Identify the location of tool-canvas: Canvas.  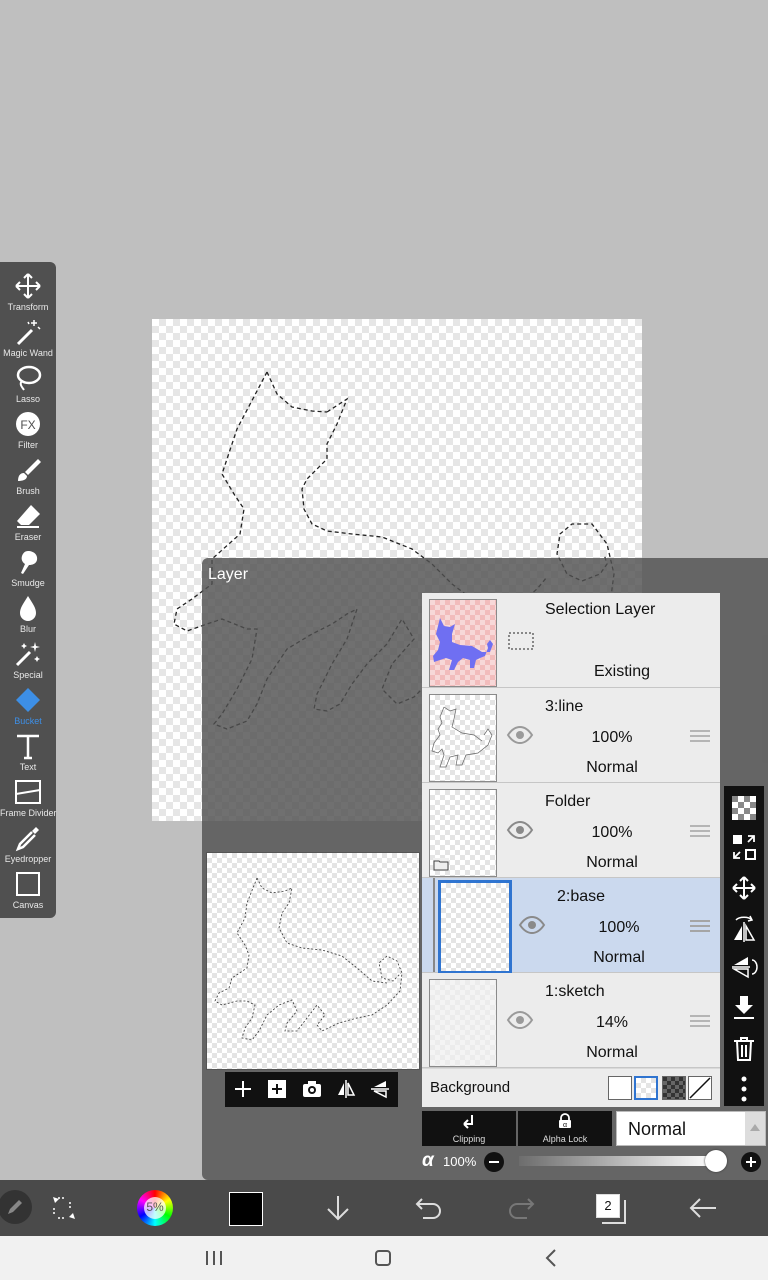
(28, 891).